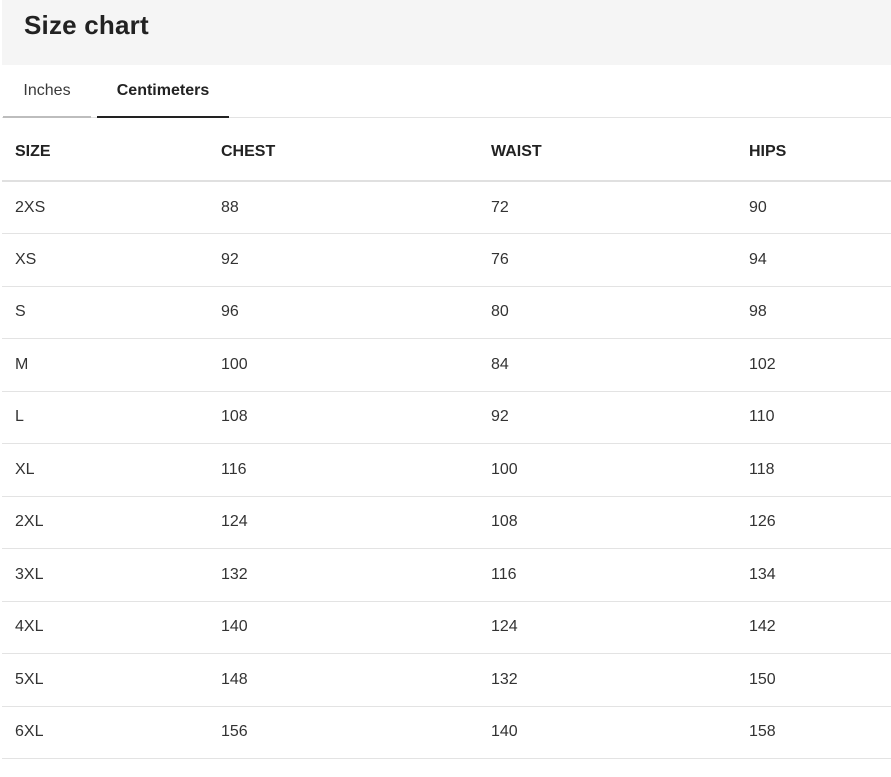  I want to click on table-row: 2XS 88 72 90, so click(446, 207).